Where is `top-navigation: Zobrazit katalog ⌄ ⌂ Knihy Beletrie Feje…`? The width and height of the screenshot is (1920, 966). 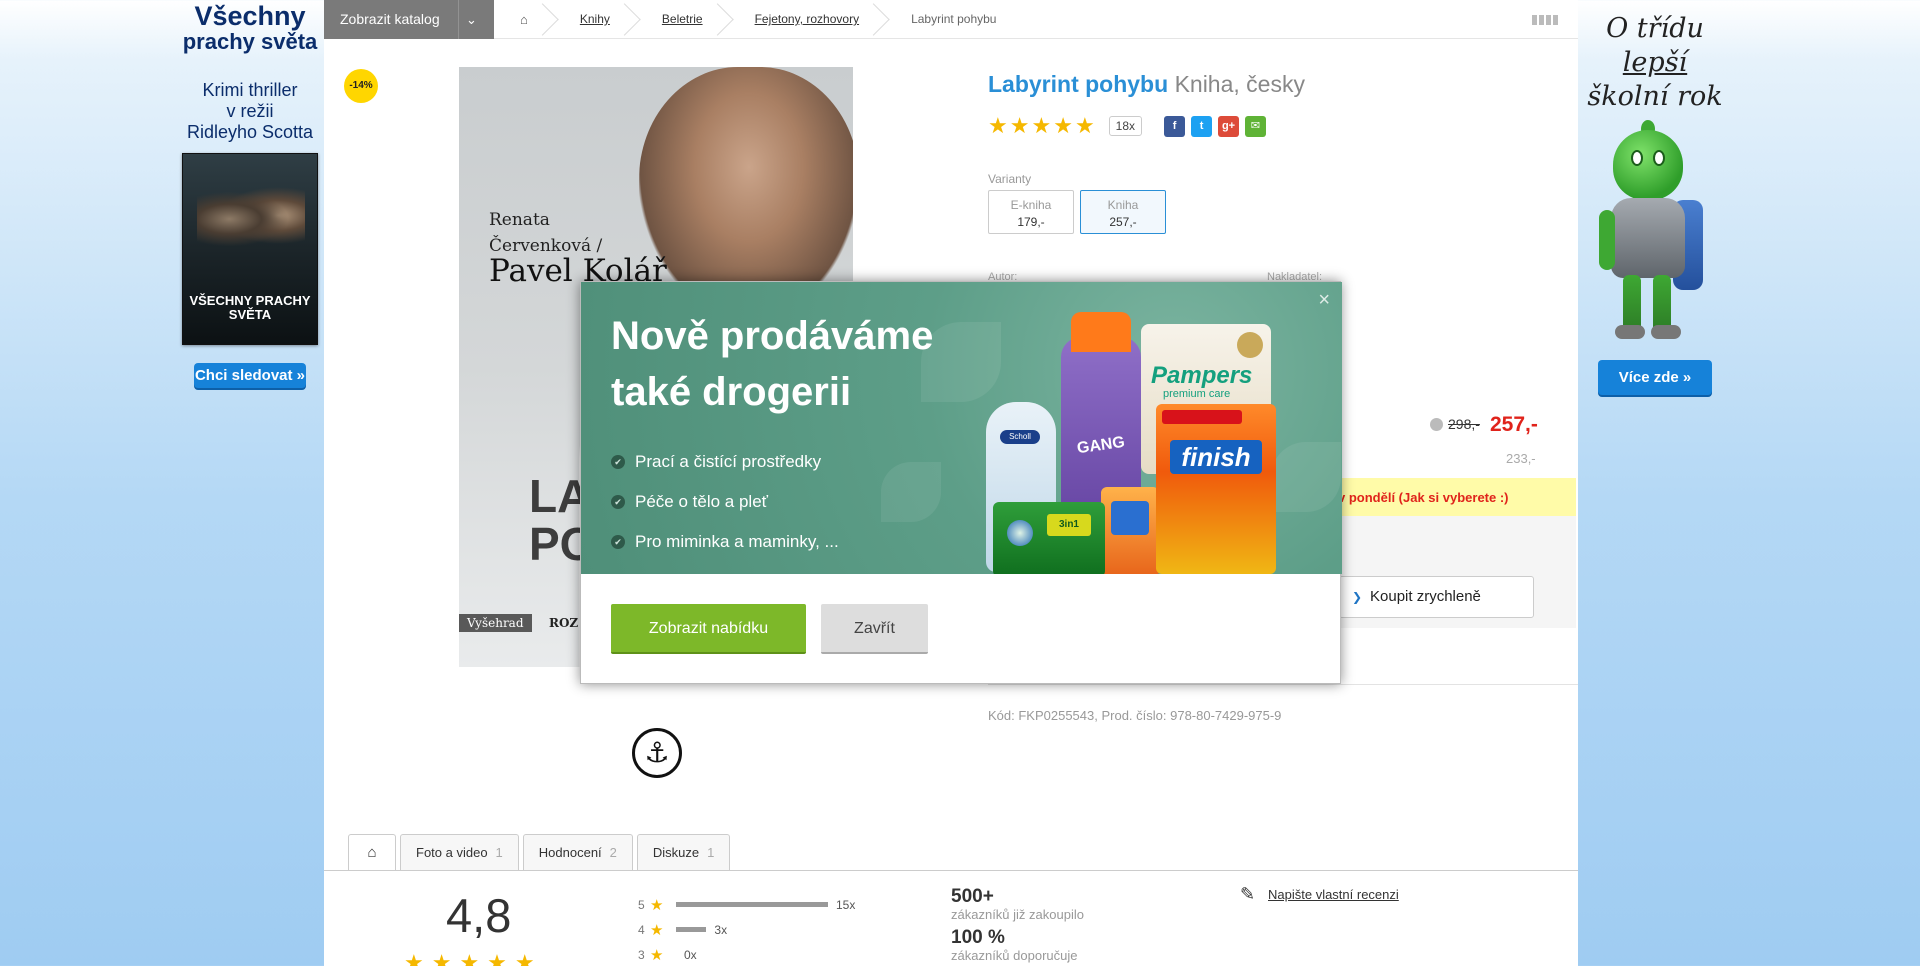 top-navigation: Zobrazit katalog ⌄ ⌂ Knihy Beletrie Feje… is located at coordinates (951, 19).